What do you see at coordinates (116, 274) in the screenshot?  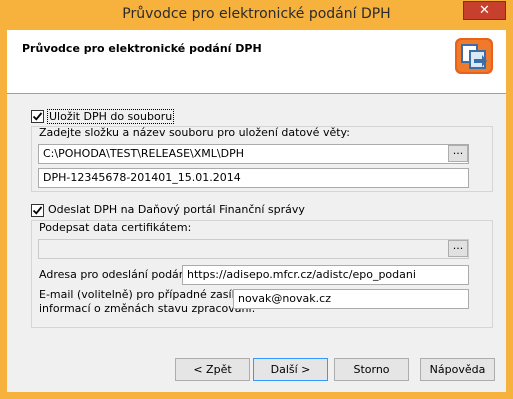 I see `send-address-label: Adresa pro odeslání podání:` at bounding box center [116, 274].